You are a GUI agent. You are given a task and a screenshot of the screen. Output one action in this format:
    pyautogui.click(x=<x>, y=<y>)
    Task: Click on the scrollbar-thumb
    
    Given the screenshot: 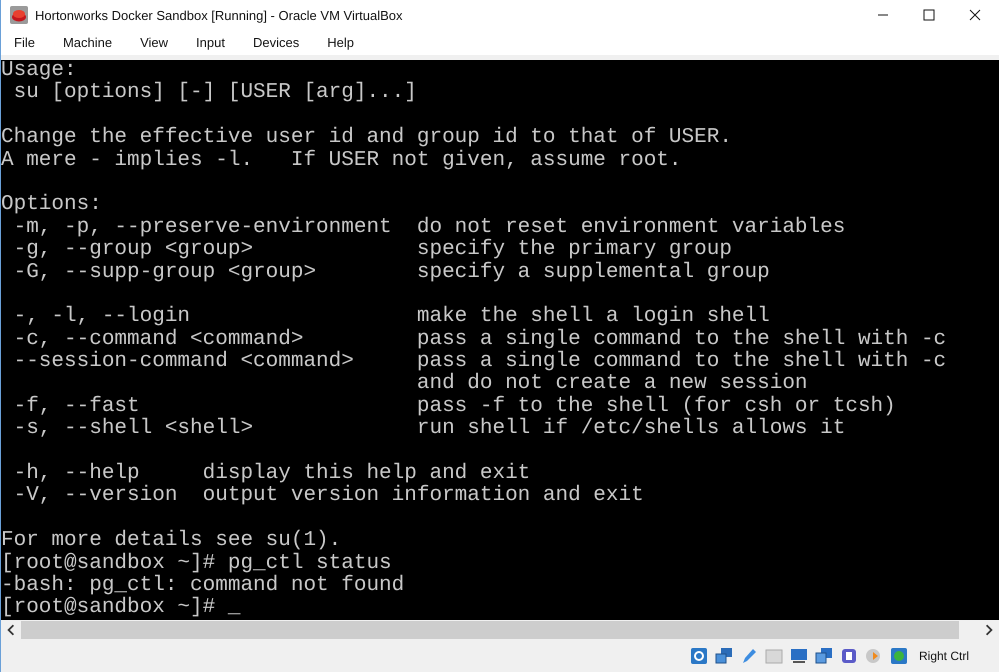 What is the action you would take?
    pyautogui.click(x=490, y=630)
    